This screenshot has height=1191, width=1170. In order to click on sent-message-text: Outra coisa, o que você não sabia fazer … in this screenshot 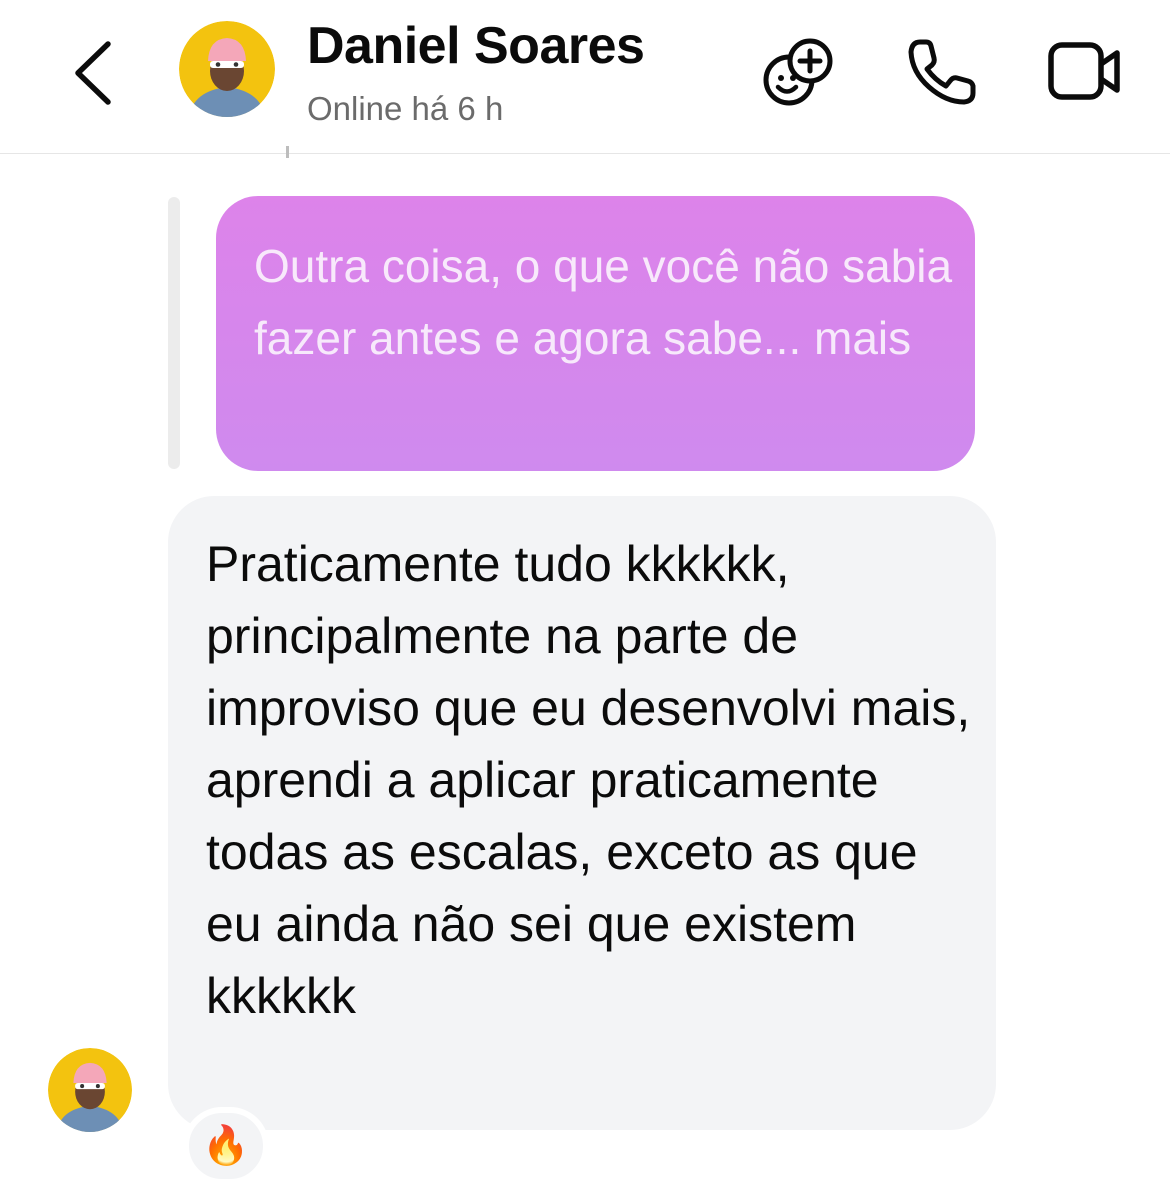, I will do `click(604, 302)`.